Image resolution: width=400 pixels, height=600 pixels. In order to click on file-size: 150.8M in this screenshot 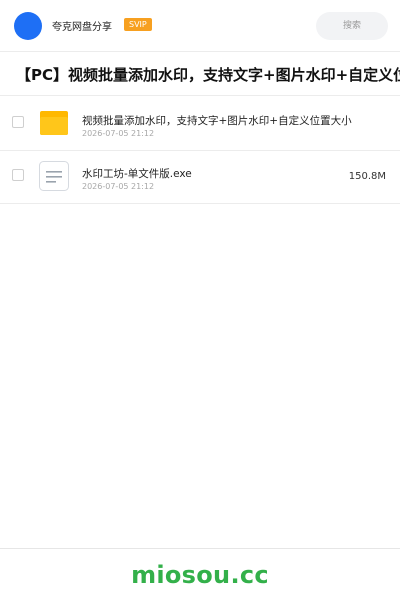, I will do `click(367, 176)`.